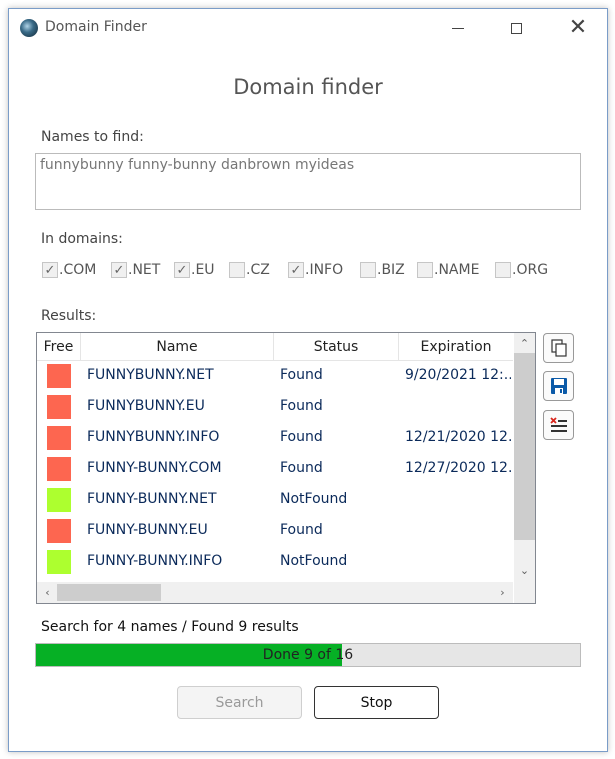  I want to click on domain-label: .INFO, so click(324, 270).